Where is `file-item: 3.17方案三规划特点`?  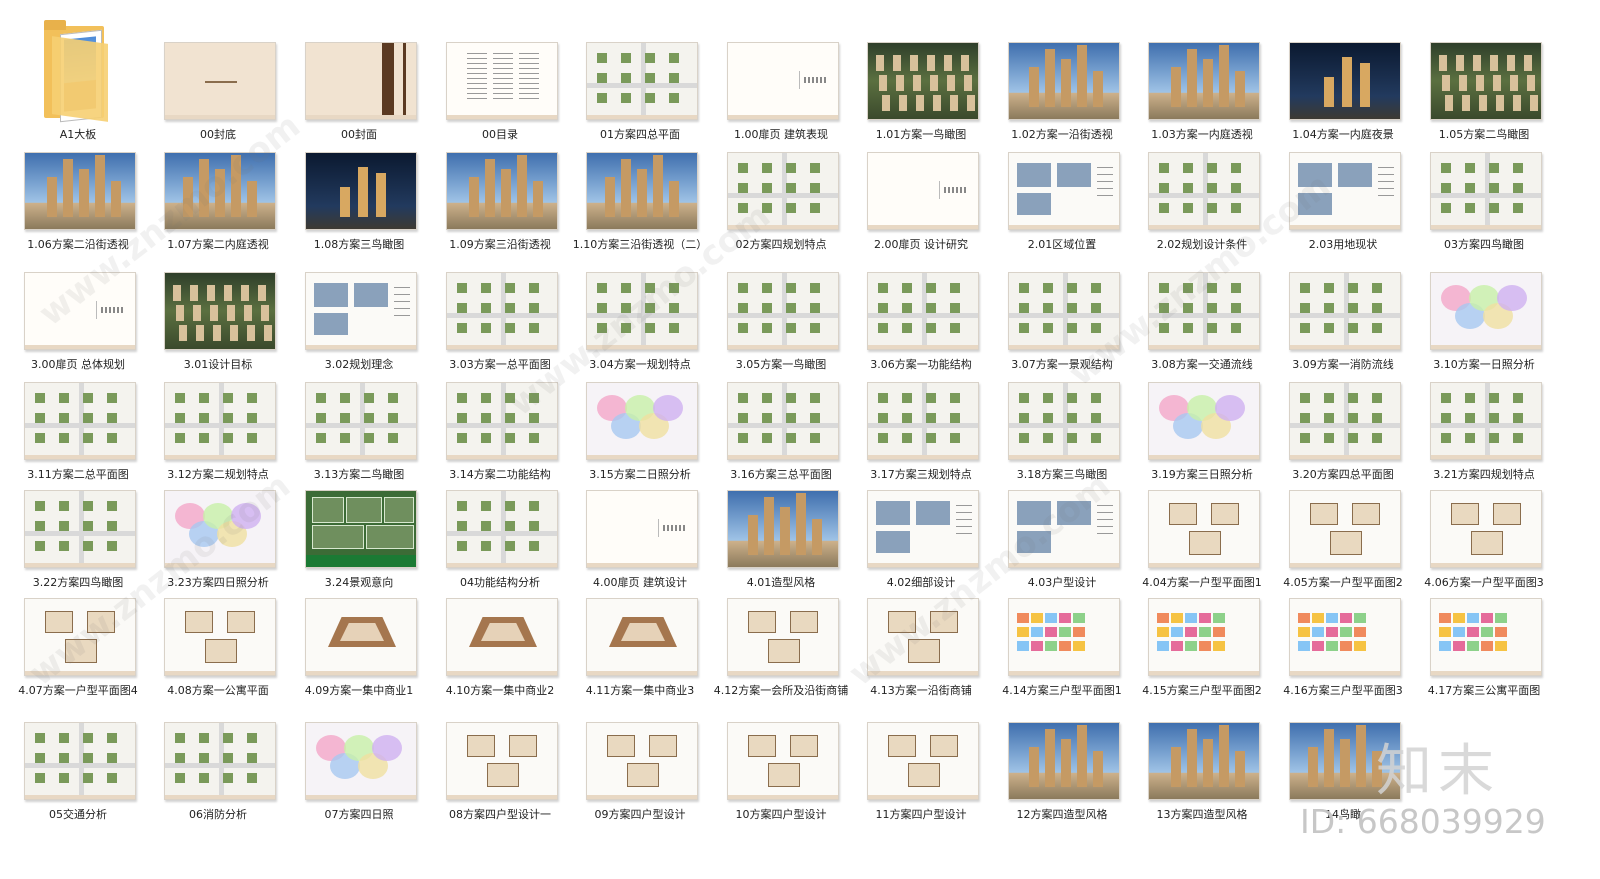
file-item: 3.17方案三规划特点 is located at coordinates (921, 437).